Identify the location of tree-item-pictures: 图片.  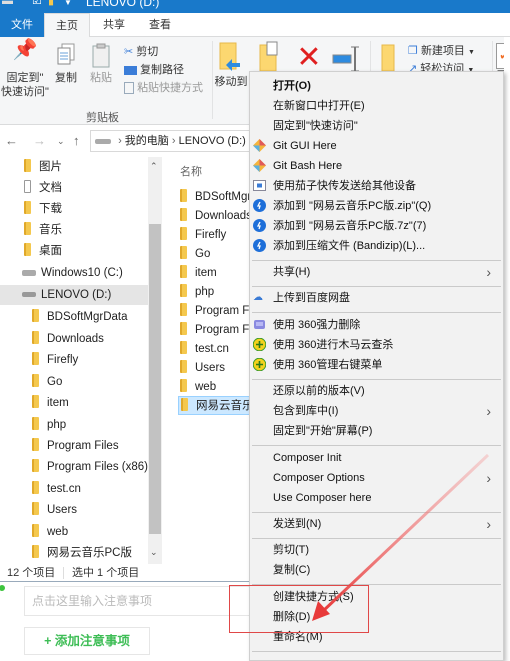
(43, 167).